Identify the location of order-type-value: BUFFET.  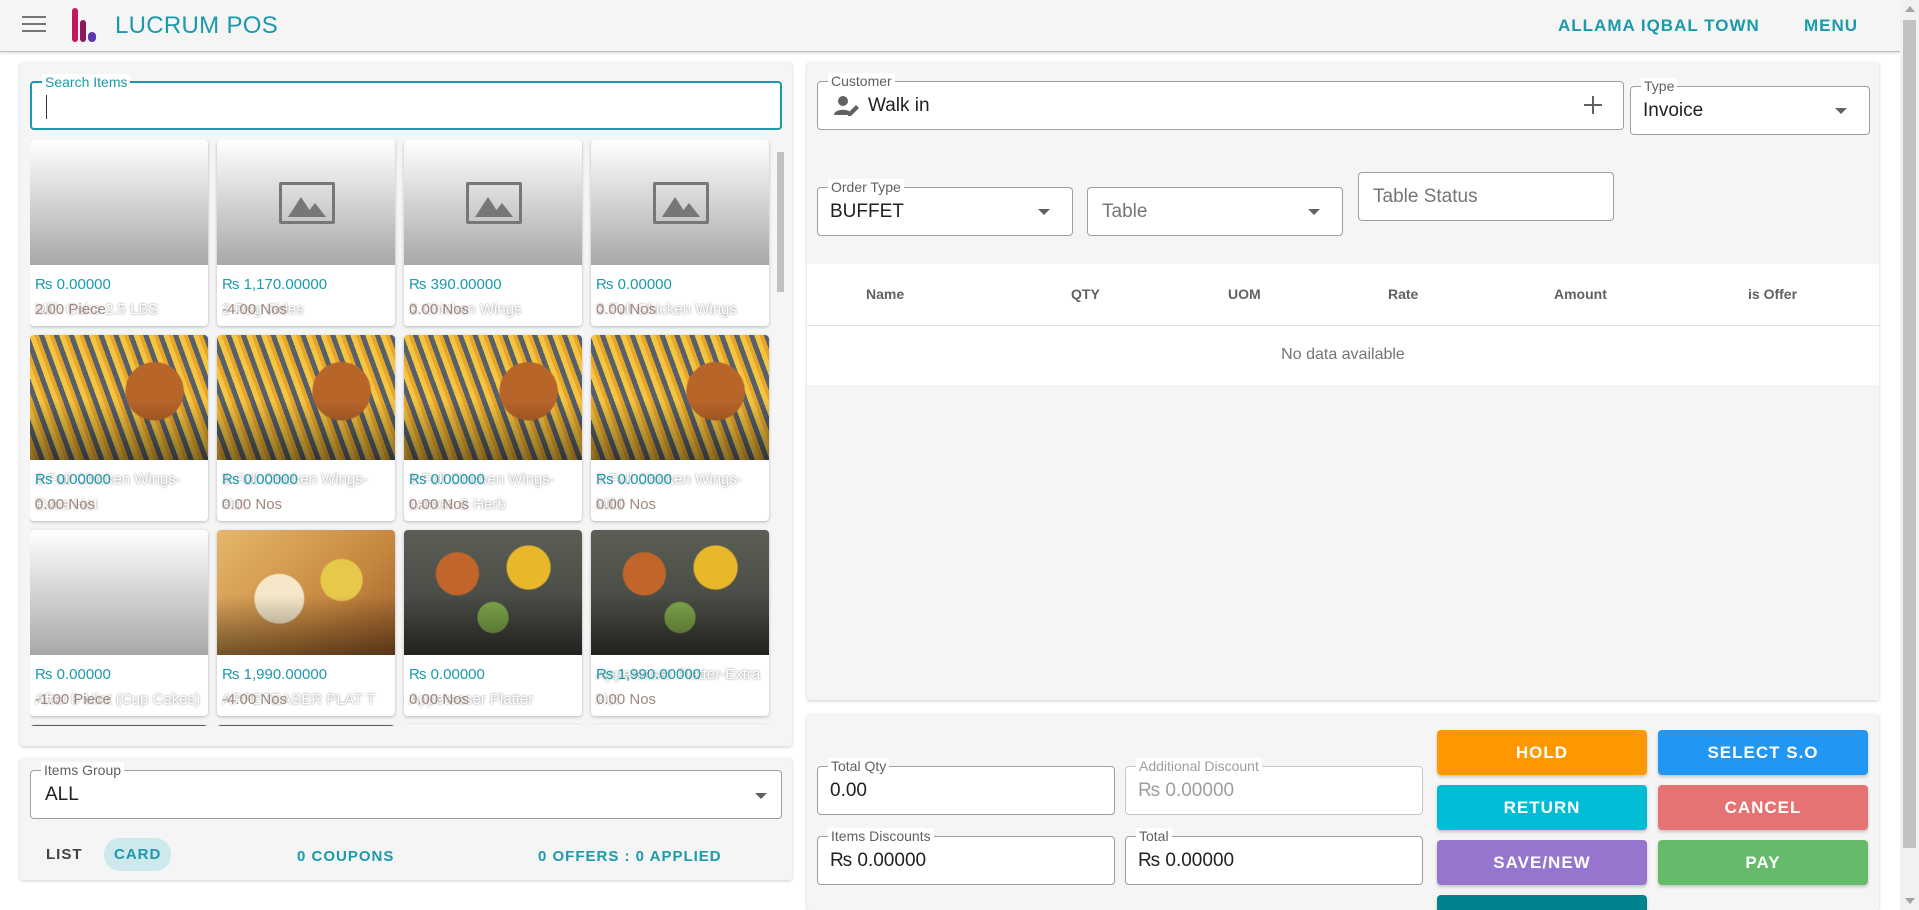
(867, 211).